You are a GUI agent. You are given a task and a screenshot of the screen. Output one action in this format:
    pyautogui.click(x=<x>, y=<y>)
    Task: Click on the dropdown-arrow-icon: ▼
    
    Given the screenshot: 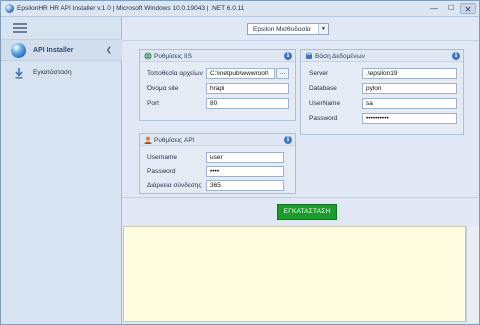 What is the action you would take?
    pyautogui.click(x=323, y=29)
    